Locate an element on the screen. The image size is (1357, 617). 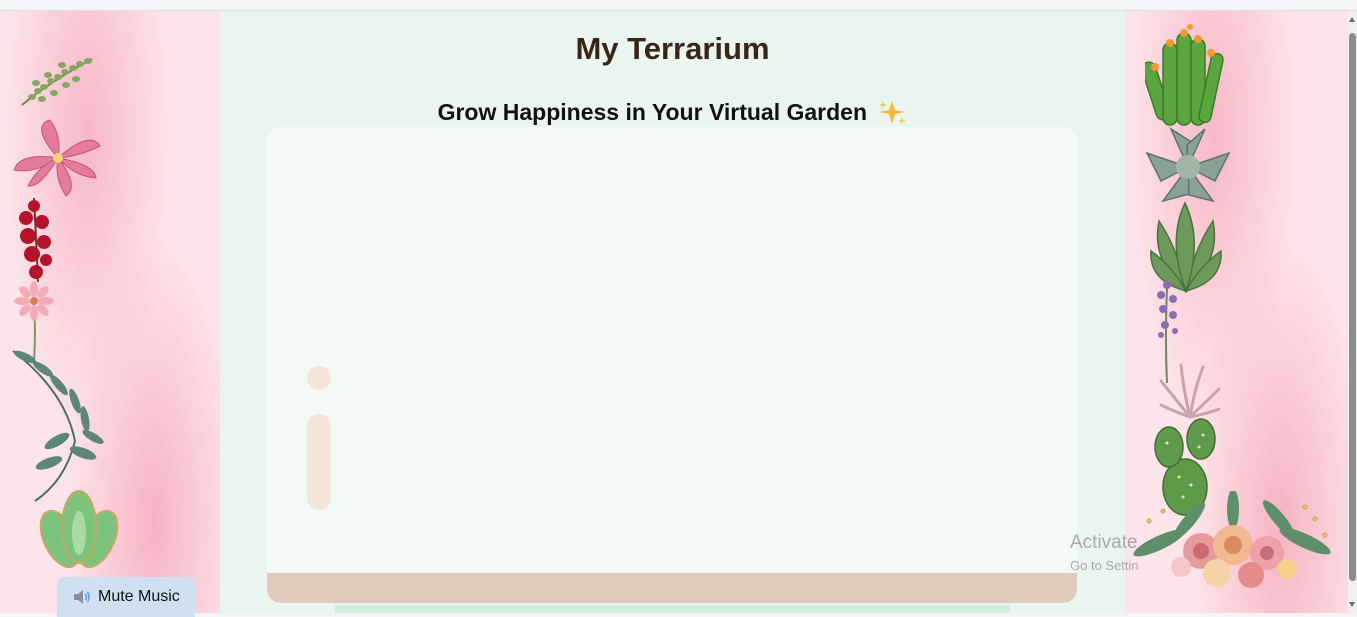
activation-watermark: Activate Go to Settin is located at coordinates (1104, 552).